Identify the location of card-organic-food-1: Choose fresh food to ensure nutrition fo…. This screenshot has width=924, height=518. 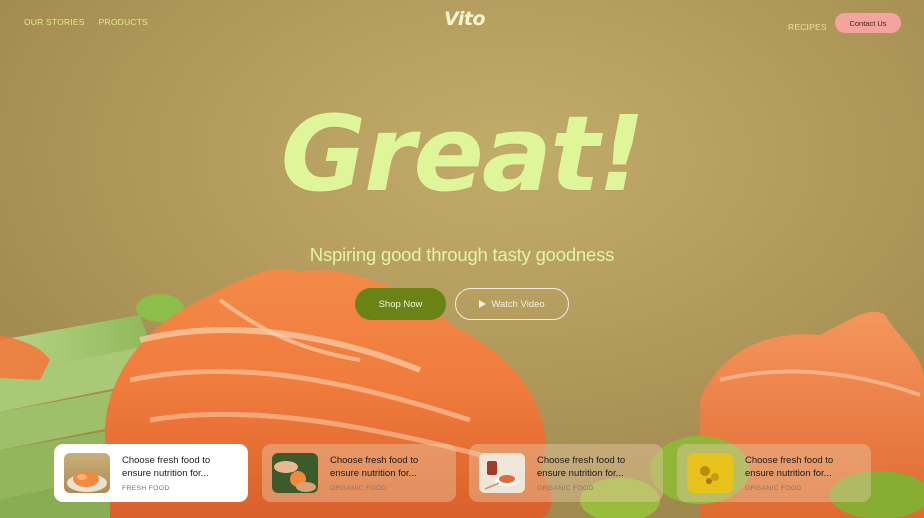
(359, 473).